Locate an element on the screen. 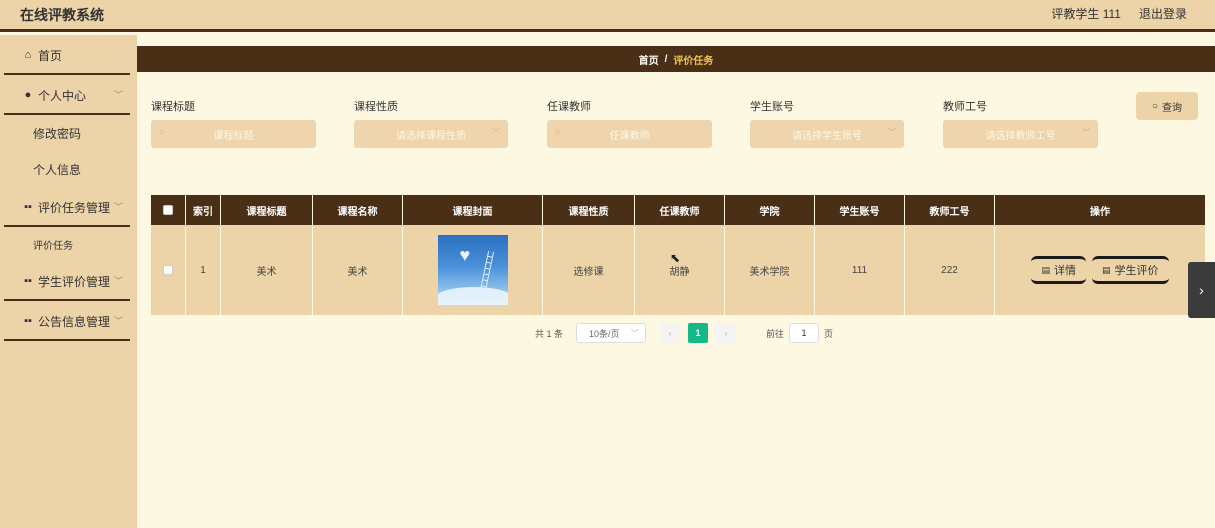  teacher-no-select: 请选择教师工号 ﹀ is located at coordinates (1020, 134).